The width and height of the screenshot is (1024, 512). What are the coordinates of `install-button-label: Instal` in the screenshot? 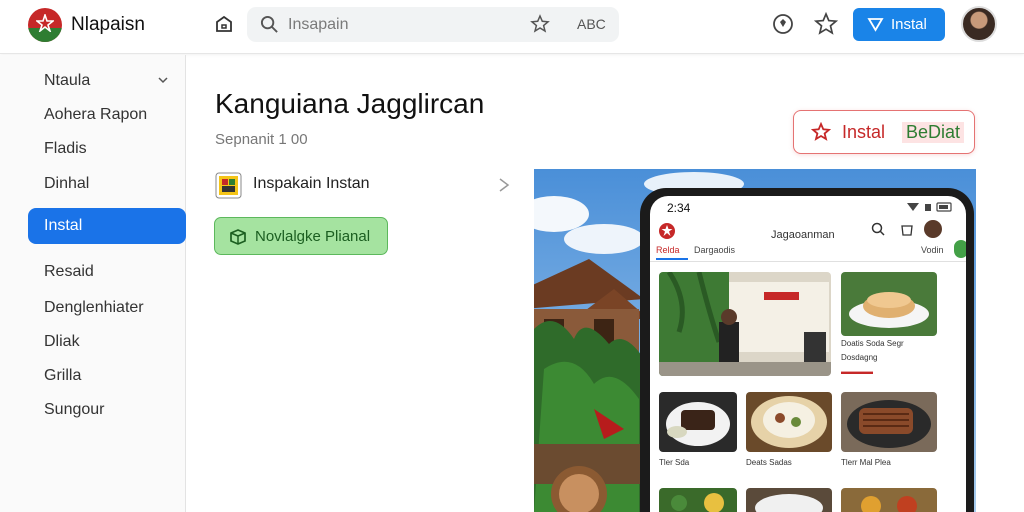 It's located at (909, 24).